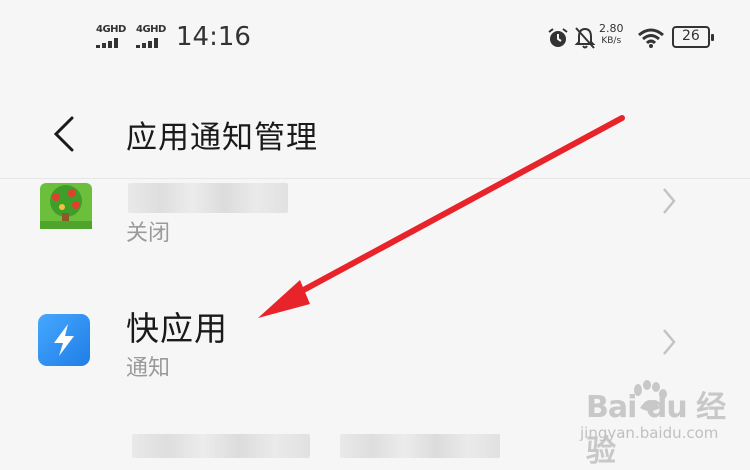  I want to click on notification-status: 通知, so click(148, 368).